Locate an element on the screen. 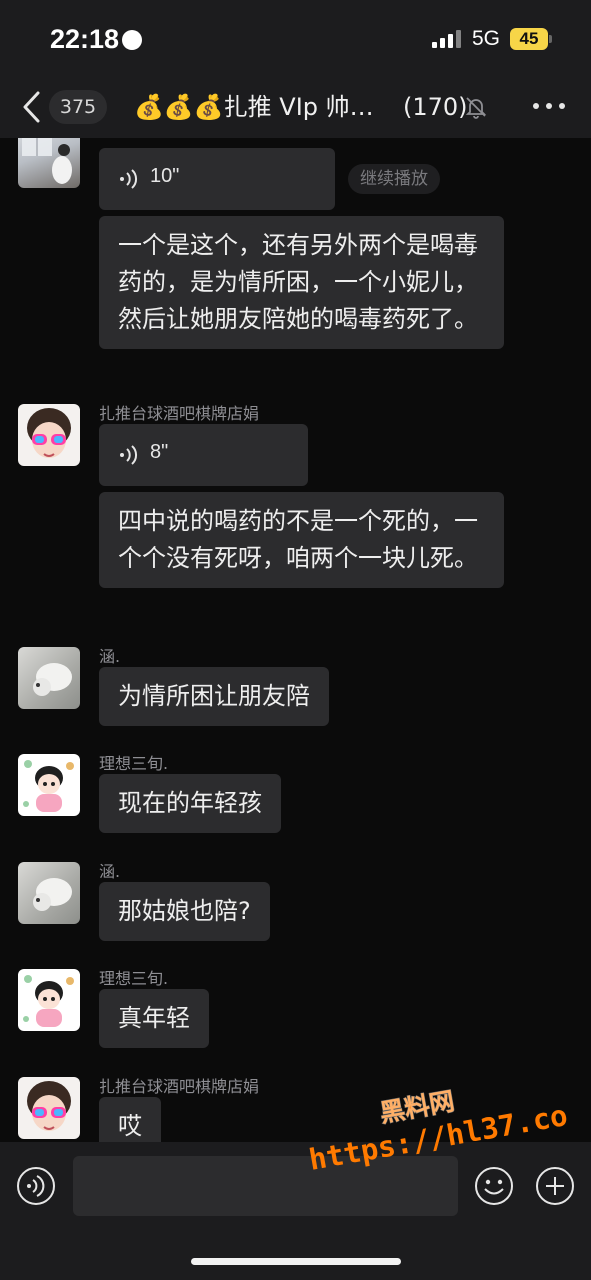 Image resolution: width=591 pixels, height=1280 pixels. voice-input-icon is located at coordinates (36, 1186).